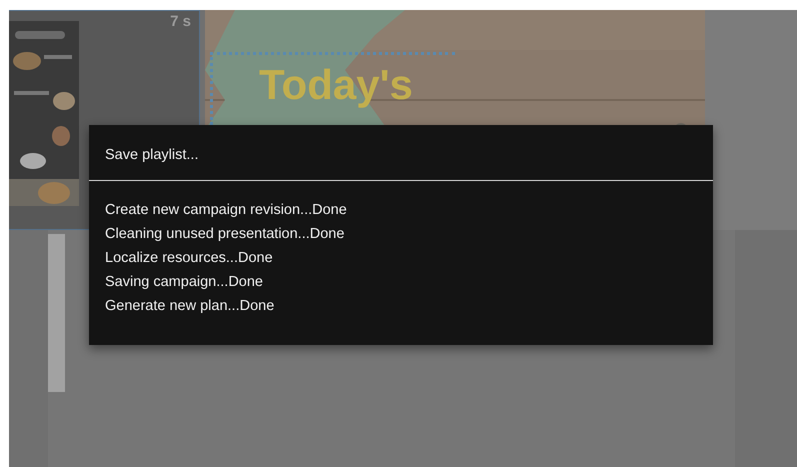 This screenshot has height=467, width=797. Describe the element at coordinates (189, 258) in the screenshot. I see `status-line: Localize resources...Done` at that location.